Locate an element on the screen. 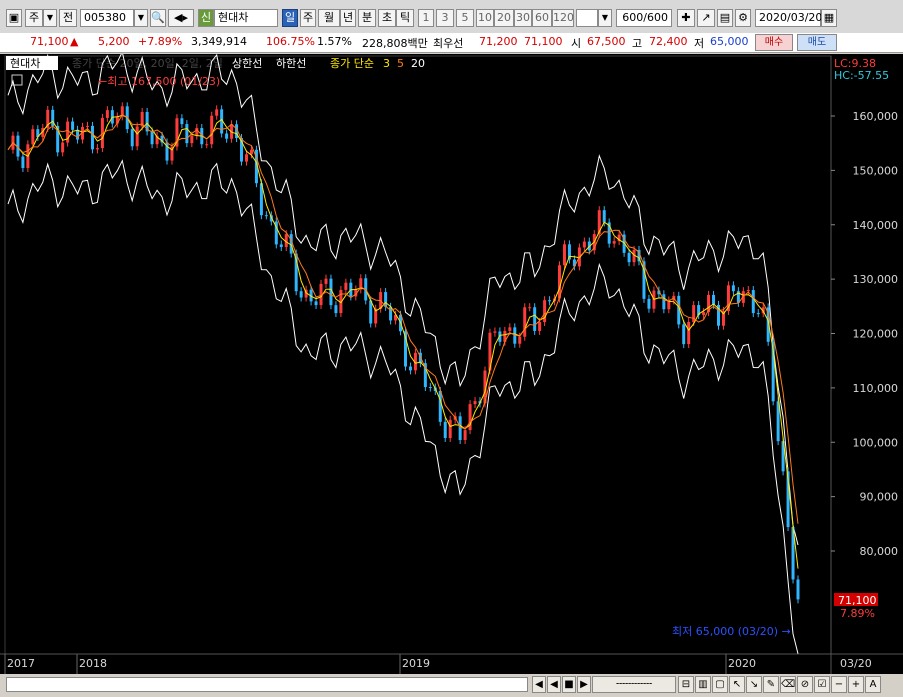 The height and width of the screenshot is (697, 903). zoom-reset-icon: ⊟ is located at coordinates (686, 684).